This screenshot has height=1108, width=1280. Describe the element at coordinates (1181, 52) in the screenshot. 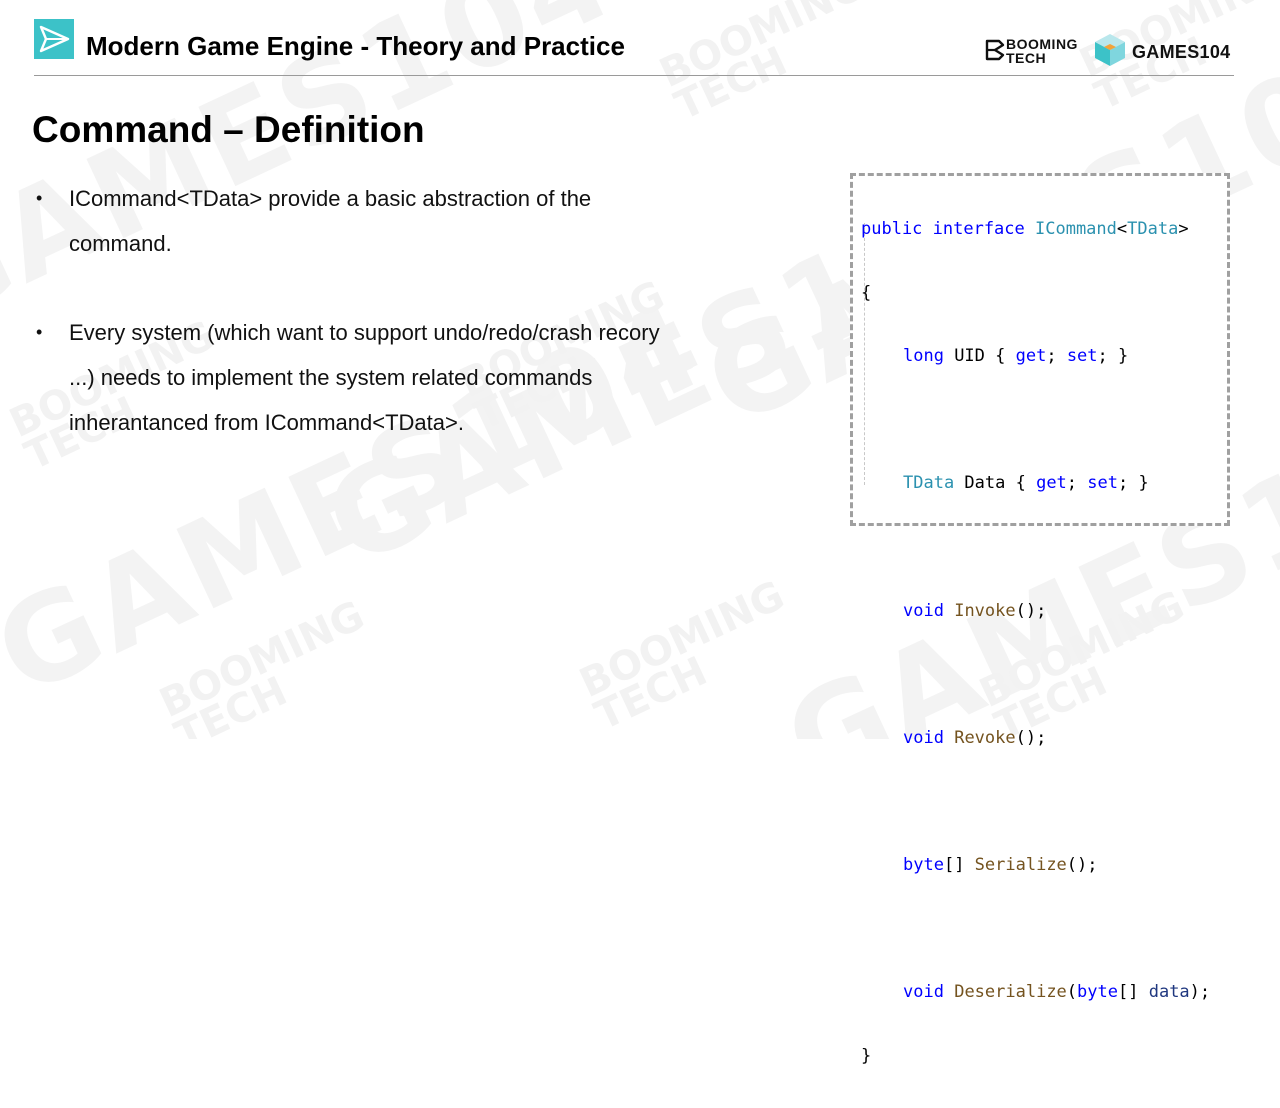

I see `games104-text: GAMES104` at that location.